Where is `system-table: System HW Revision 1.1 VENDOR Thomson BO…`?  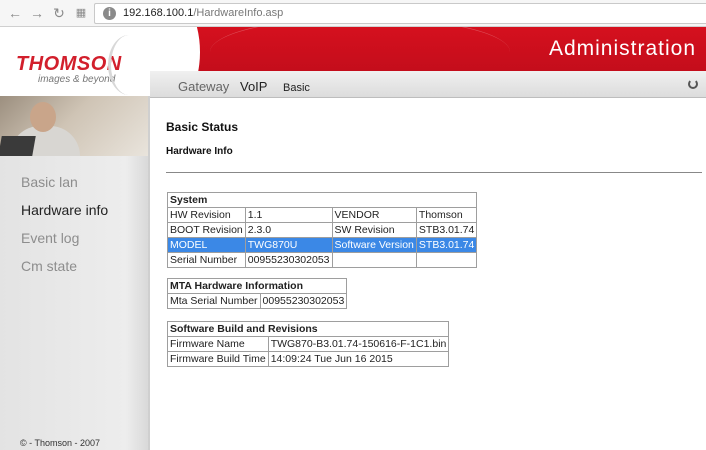
system-table: System HW Revision 1.1 VENDOR Thomson BO… is located at coordinates (322, 230).